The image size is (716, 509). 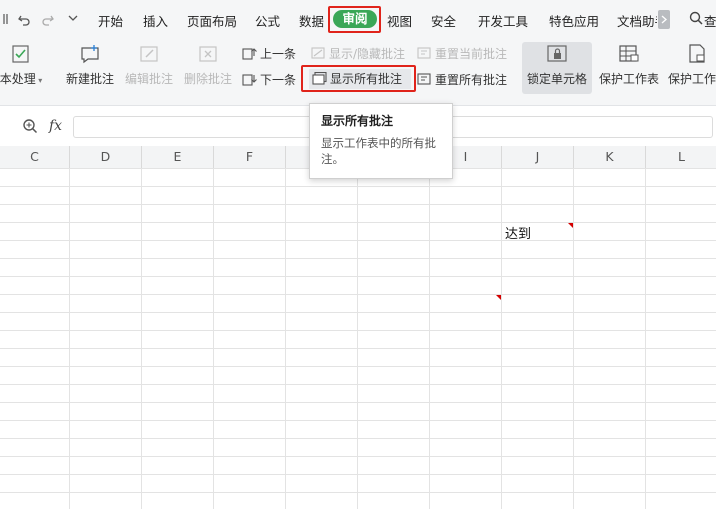 What do you see at coordinates (267, 20) in the screenshot?
I see `tab-formula: 公式` at bounding box center [267, 20].